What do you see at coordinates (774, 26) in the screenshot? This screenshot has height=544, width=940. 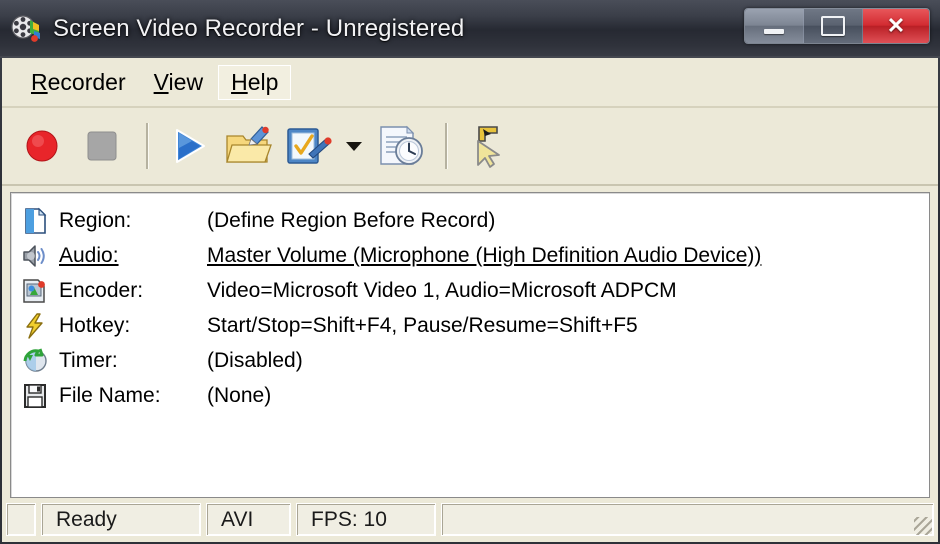 I see `minimize-button` at bounding box center [774, 26].